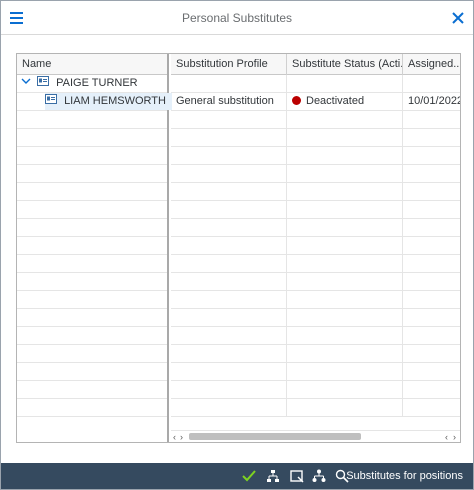 The image size is (474, 490). I want to click on tree-node-label: LIAM HEMSWORTH, so click(115, 101).